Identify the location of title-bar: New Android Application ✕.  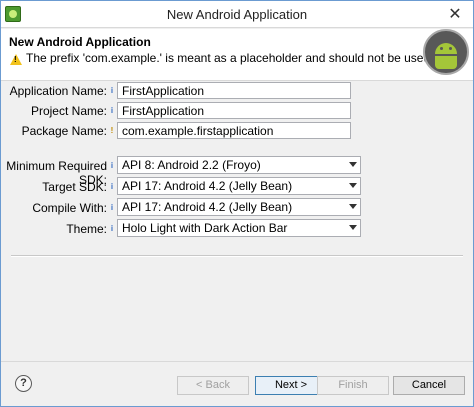
(237, 14).